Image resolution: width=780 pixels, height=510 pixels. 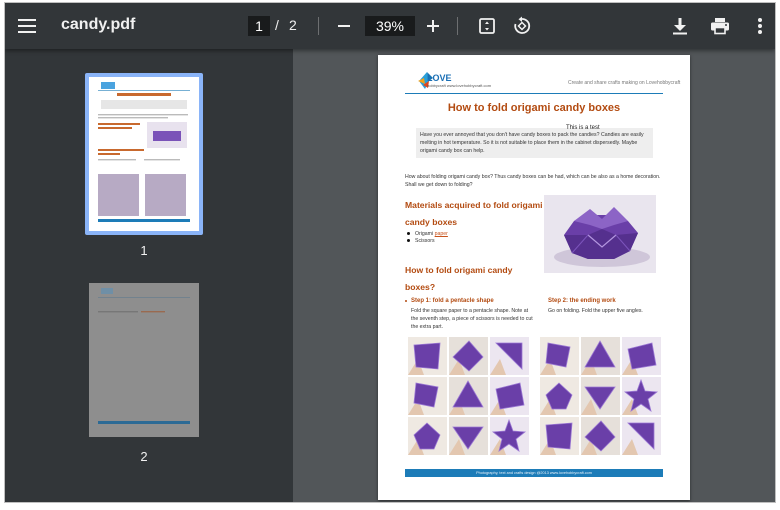 I want to click on thumbnail-frame, so click(x=144, y=360).